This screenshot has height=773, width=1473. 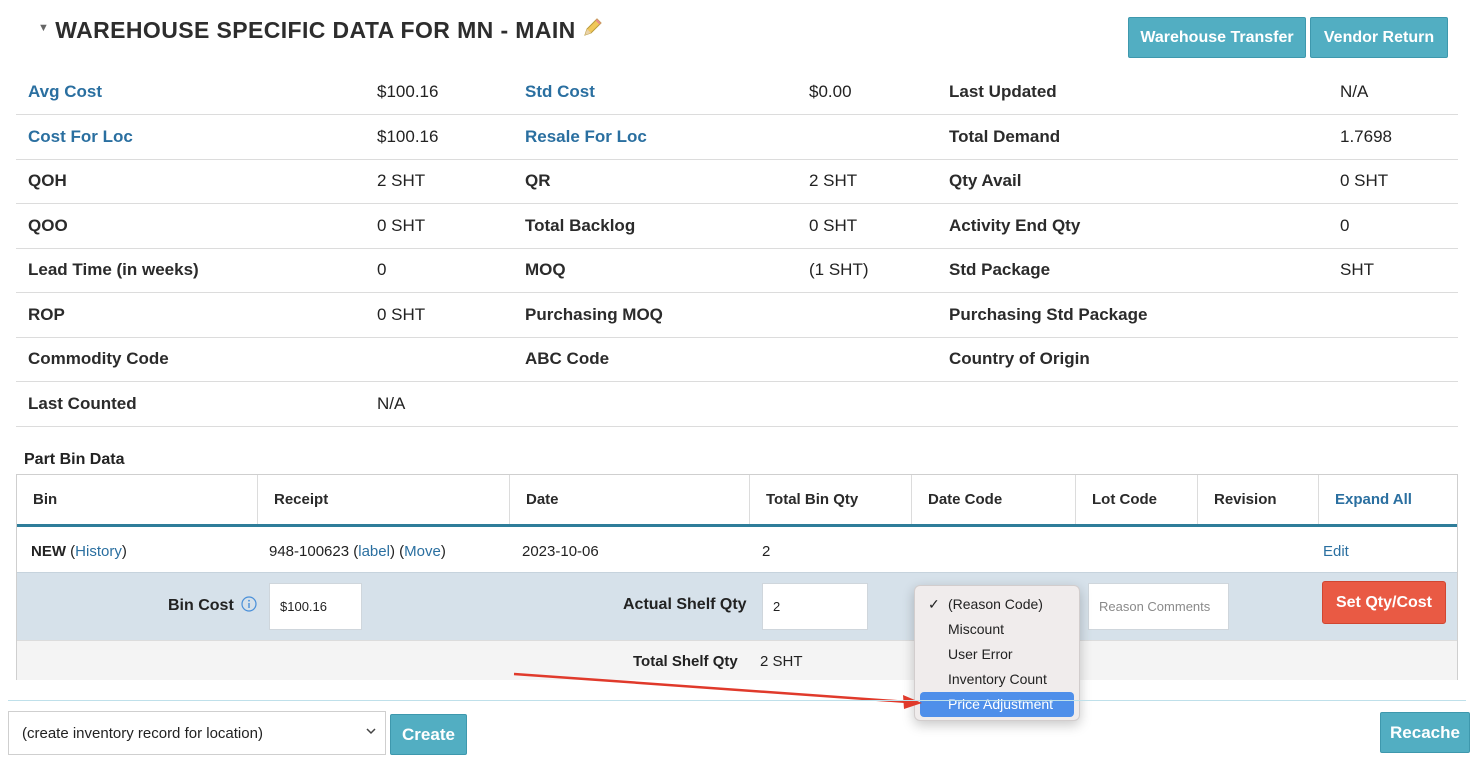 What do you see at coordinates (1132, 92) in the screenshot?
I see `info-label: Last Updated` at bounding box center [1132, 92].